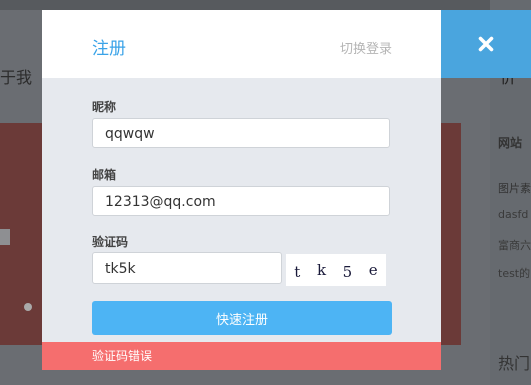 This screenshot has height=385, width=531. I want to click on nickname-label: 昵称, so click(104, 107).